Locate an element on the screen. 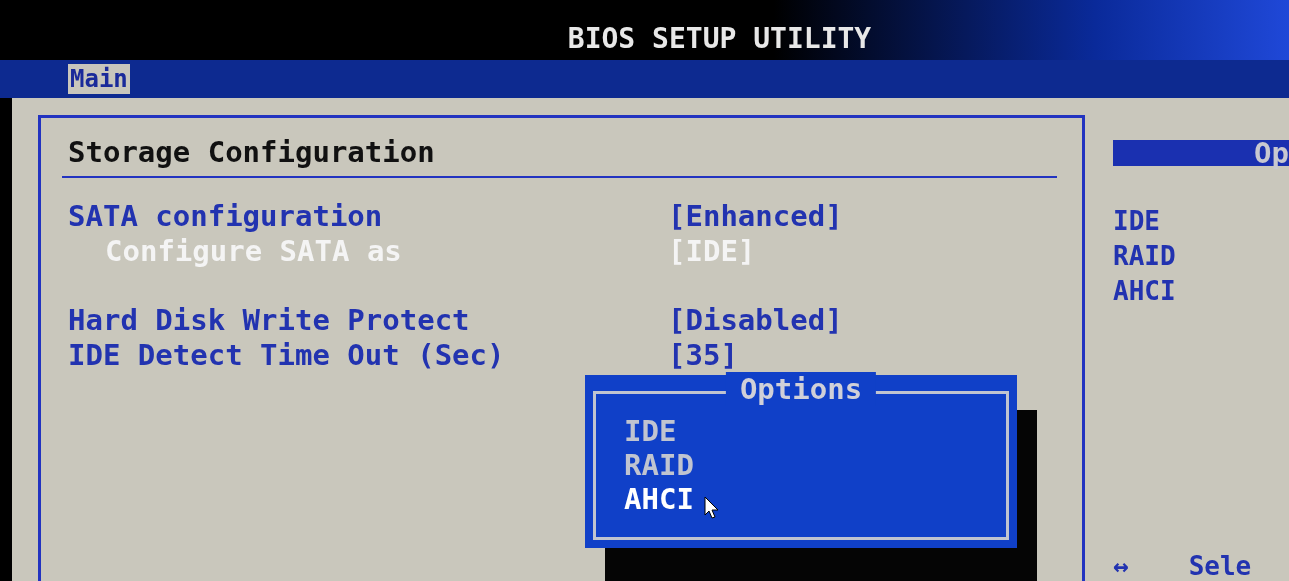 The height and width of the screenshot is (581, 1289). help-option: IDE is located at coordinates (1201, 221).